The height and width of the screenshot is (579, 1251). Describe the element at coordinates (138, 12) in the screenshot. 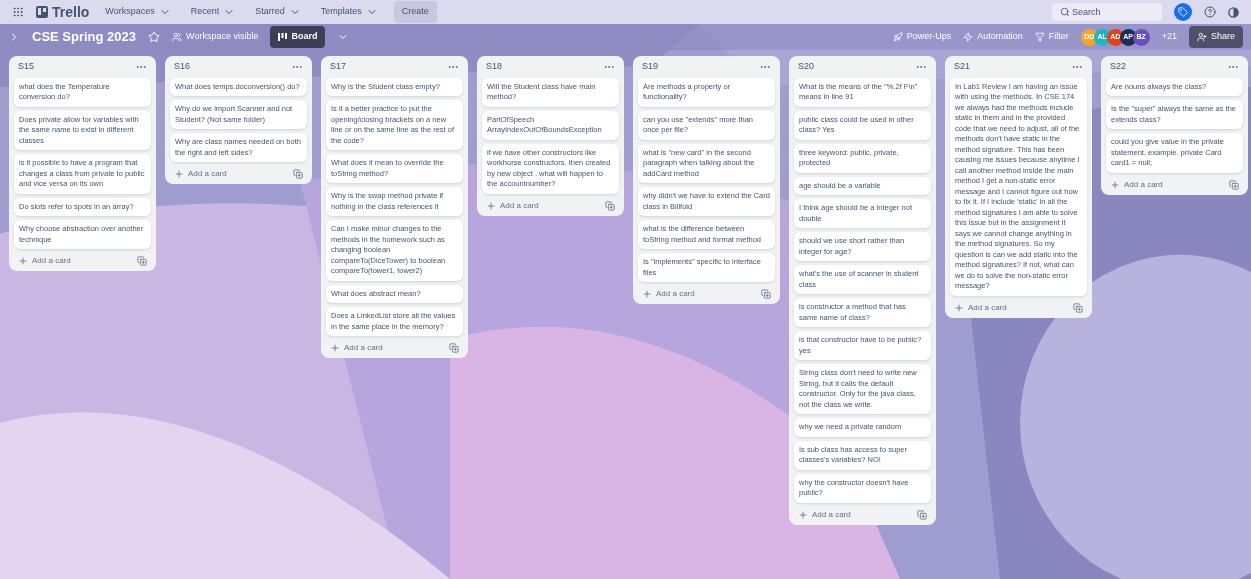

I see `nav-menu-button: Workspaces` at that location.